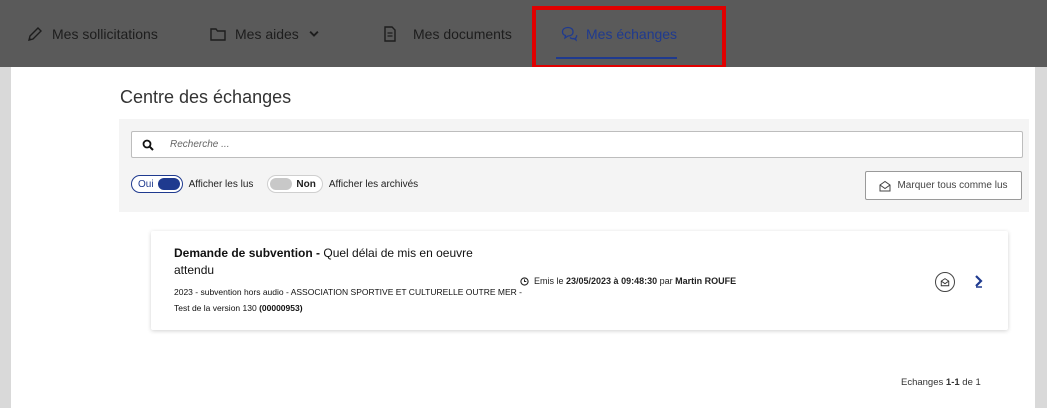 The width and height of the screenshot is (1047, 408). What do you see at coordinates (35, 33) in the screenshot?
I see `pen-icon` at bounding box center [35, 33].